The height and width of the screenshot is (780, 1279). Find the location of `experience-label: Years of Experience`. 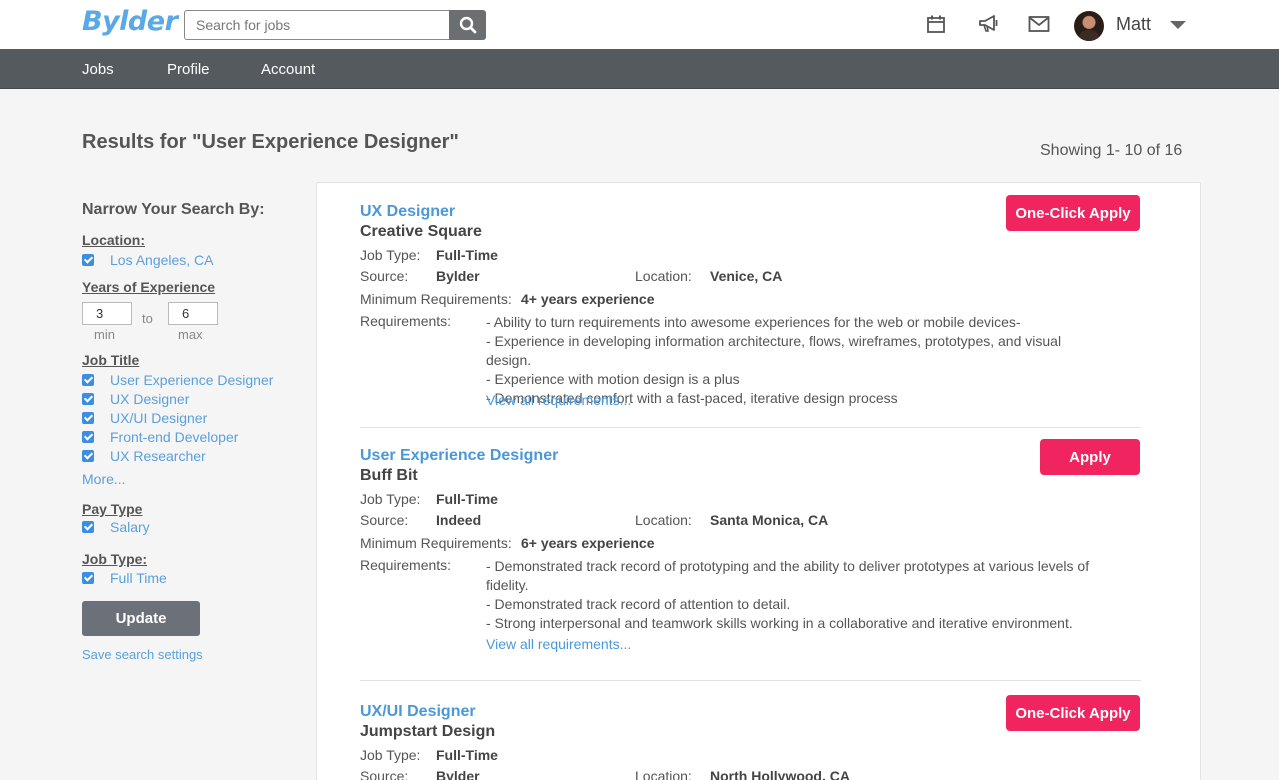

experience-label: Years of Experience is located at coordinates (149, 287).